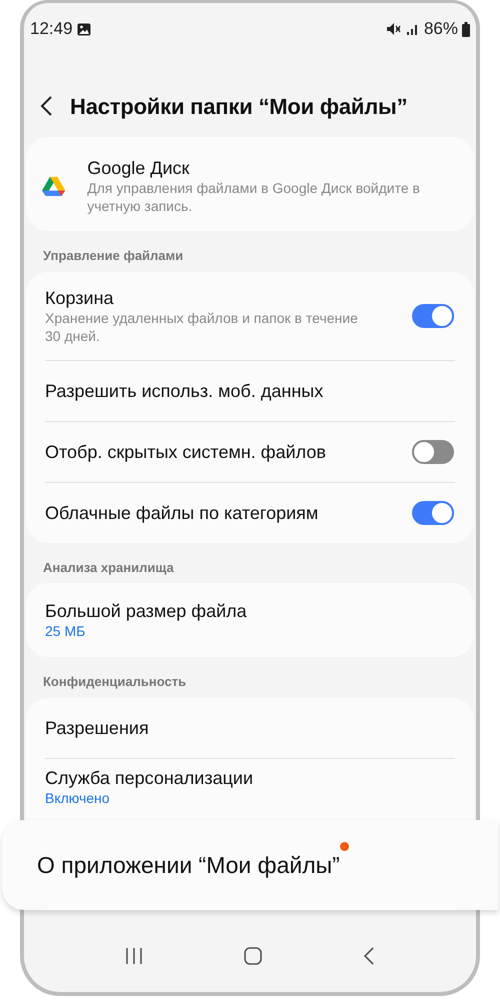 The height and width of the screenshot is (1000, 500). Describe the element at coordinates (413, 29) in the screenshot. I see `signal-icon` at that location.